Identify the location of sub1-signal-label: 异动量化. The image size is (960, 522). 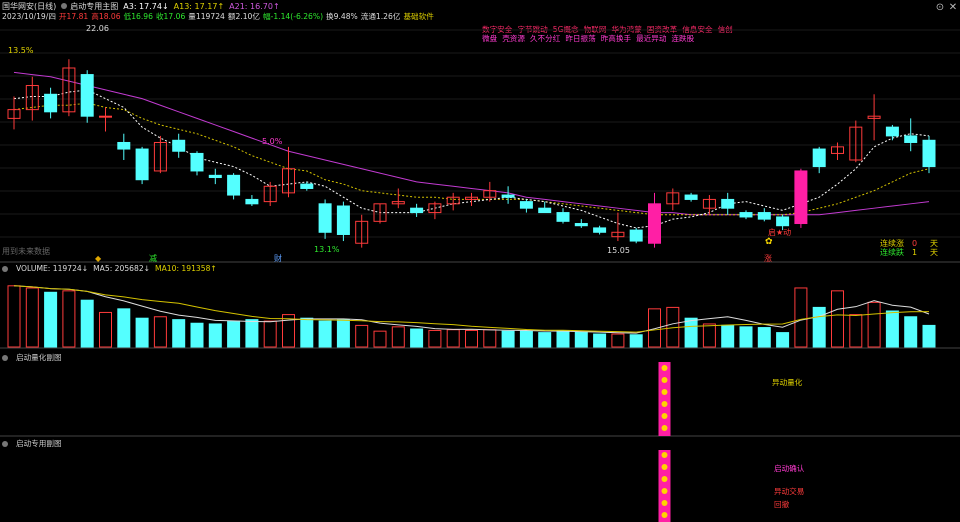
(787, 382).